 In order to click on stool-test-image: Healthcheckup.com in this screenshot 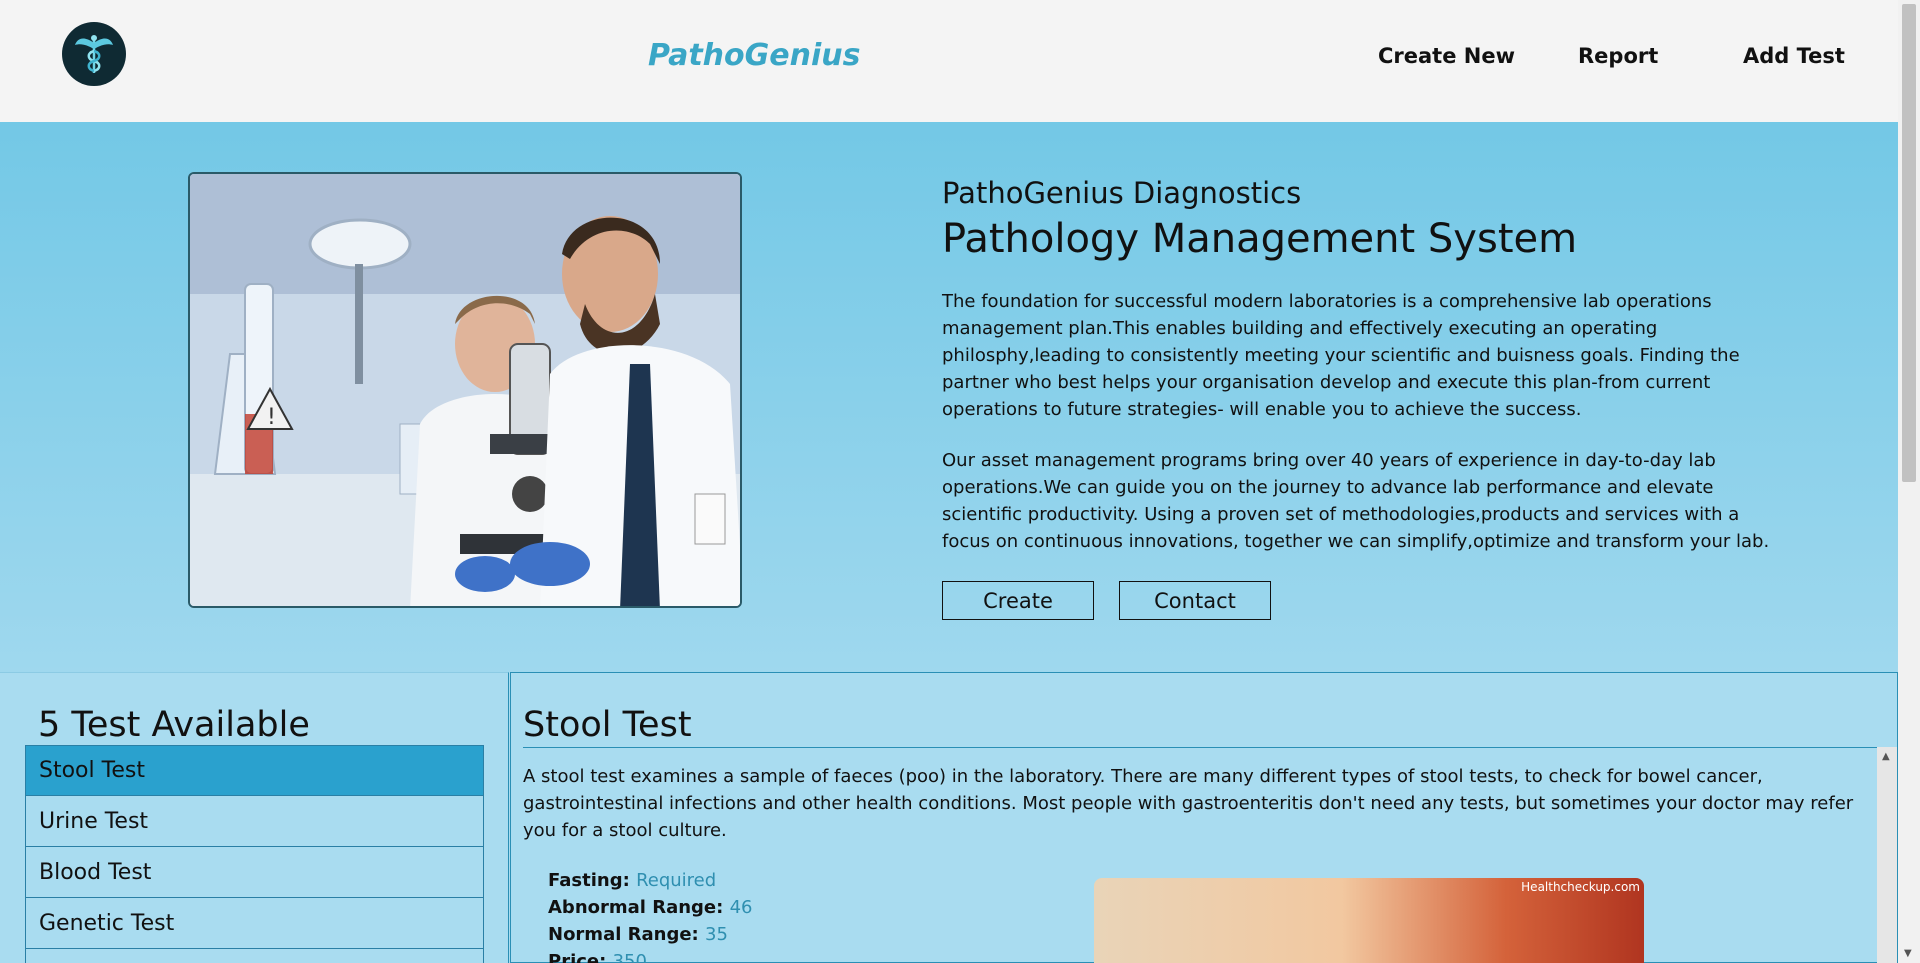, I will do `click(1369, 920)`.